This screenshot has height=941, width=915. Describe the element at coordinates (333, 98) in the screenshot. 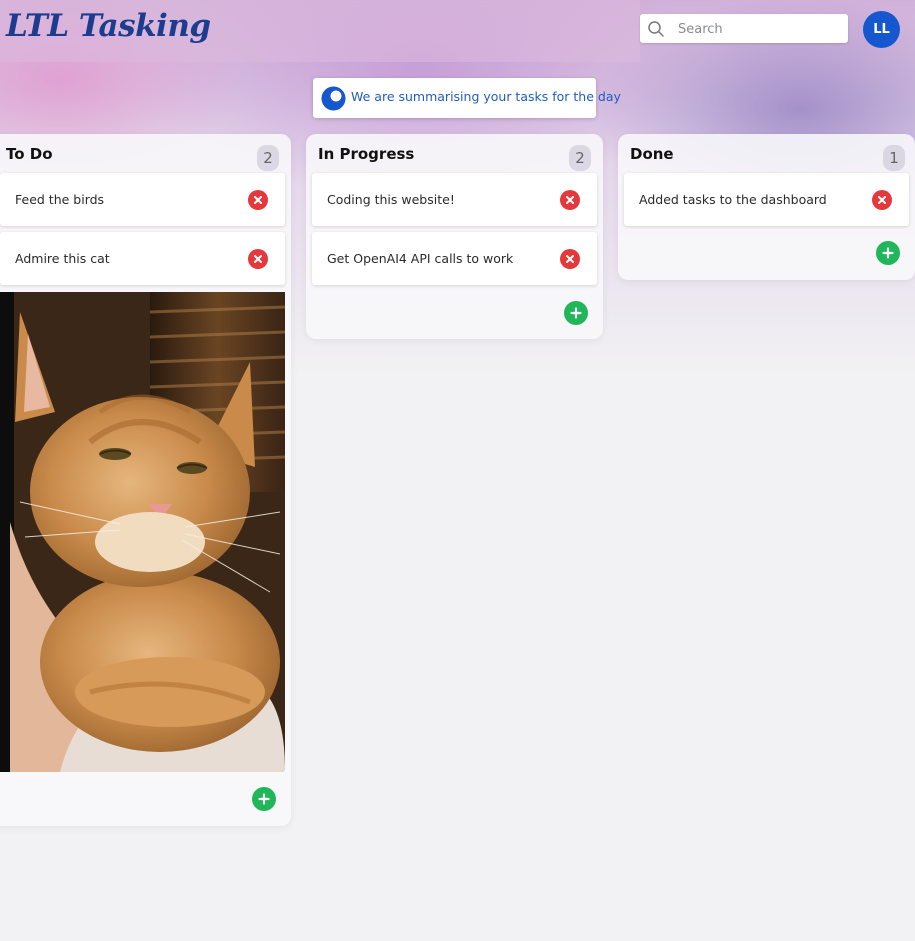

I see `spinner-icon` at that location.